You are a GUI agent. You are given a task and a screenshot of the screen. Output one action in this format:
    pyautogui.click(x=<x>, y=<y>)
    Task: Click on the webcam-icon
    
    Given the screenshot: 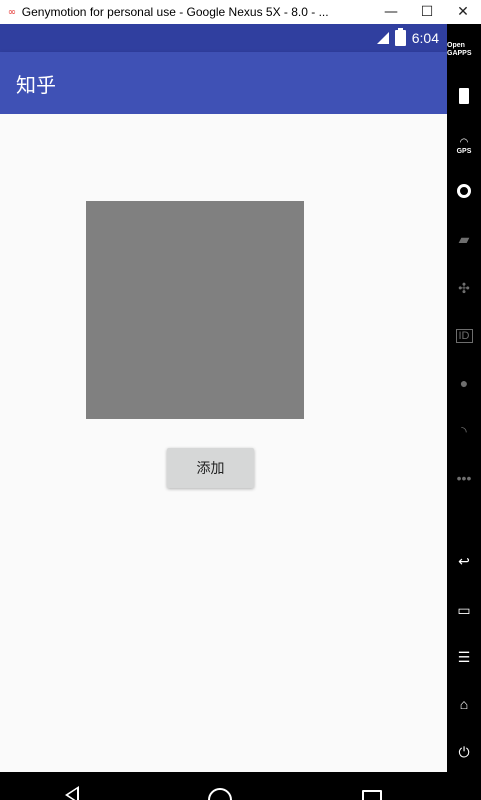 What is the action you would take?
    pyautogui.click(x=464, y=191)
    